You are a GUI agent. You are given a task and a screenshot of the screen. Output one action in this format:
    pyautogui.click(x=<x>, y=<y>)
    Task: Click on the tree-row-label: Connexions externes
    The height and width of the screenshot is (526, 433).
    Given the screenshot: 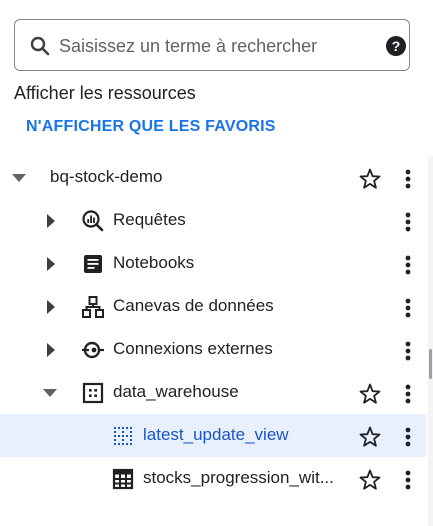 What is the action you would take?
    pyautogui.click(x=193, y=348)
    